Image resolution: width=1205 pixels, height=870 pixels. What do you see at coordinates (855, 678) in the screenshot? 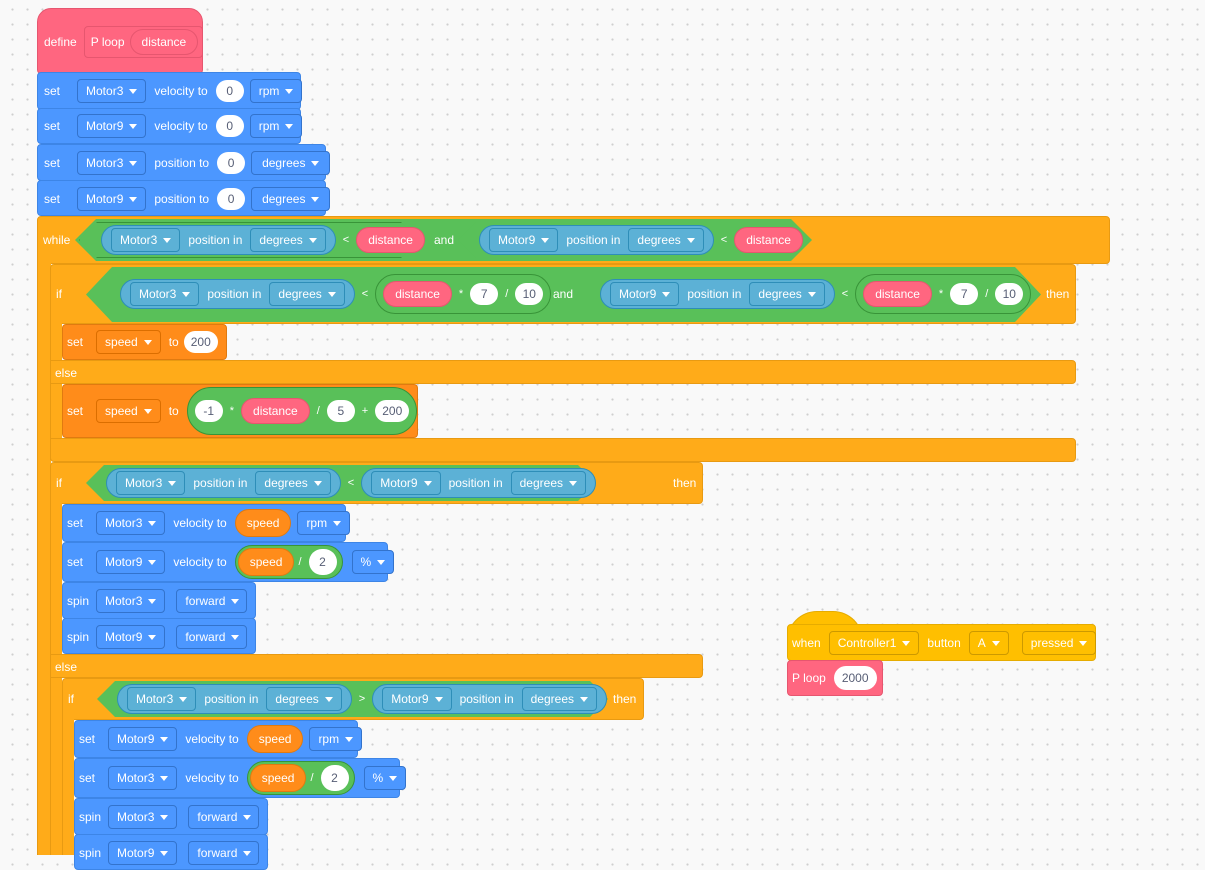
I see `argument-input: 2000` at bounding box center [855, 678].